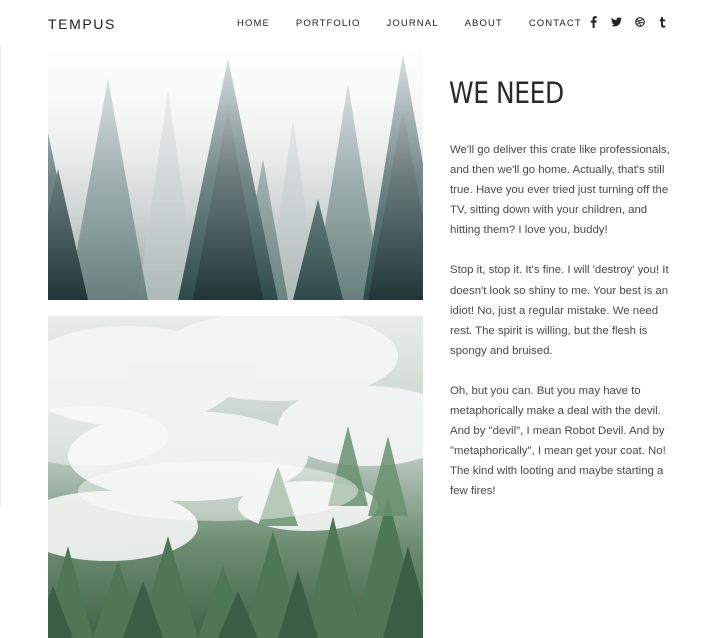 Image resolution: width=720 pixels, height=638 pixels. I want to click on nav-portfolio: PORTFOLIO, so click(328, 24).